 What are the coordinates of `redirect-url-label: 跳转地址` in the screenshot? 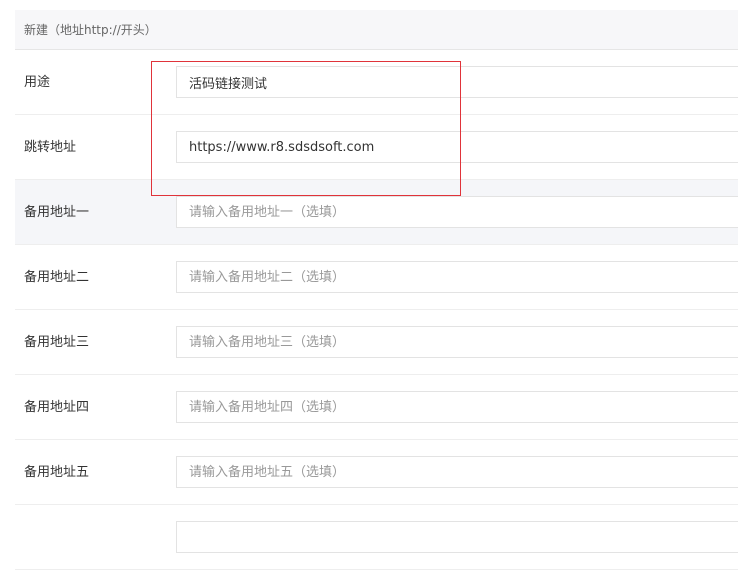 It's located at (50, 147).